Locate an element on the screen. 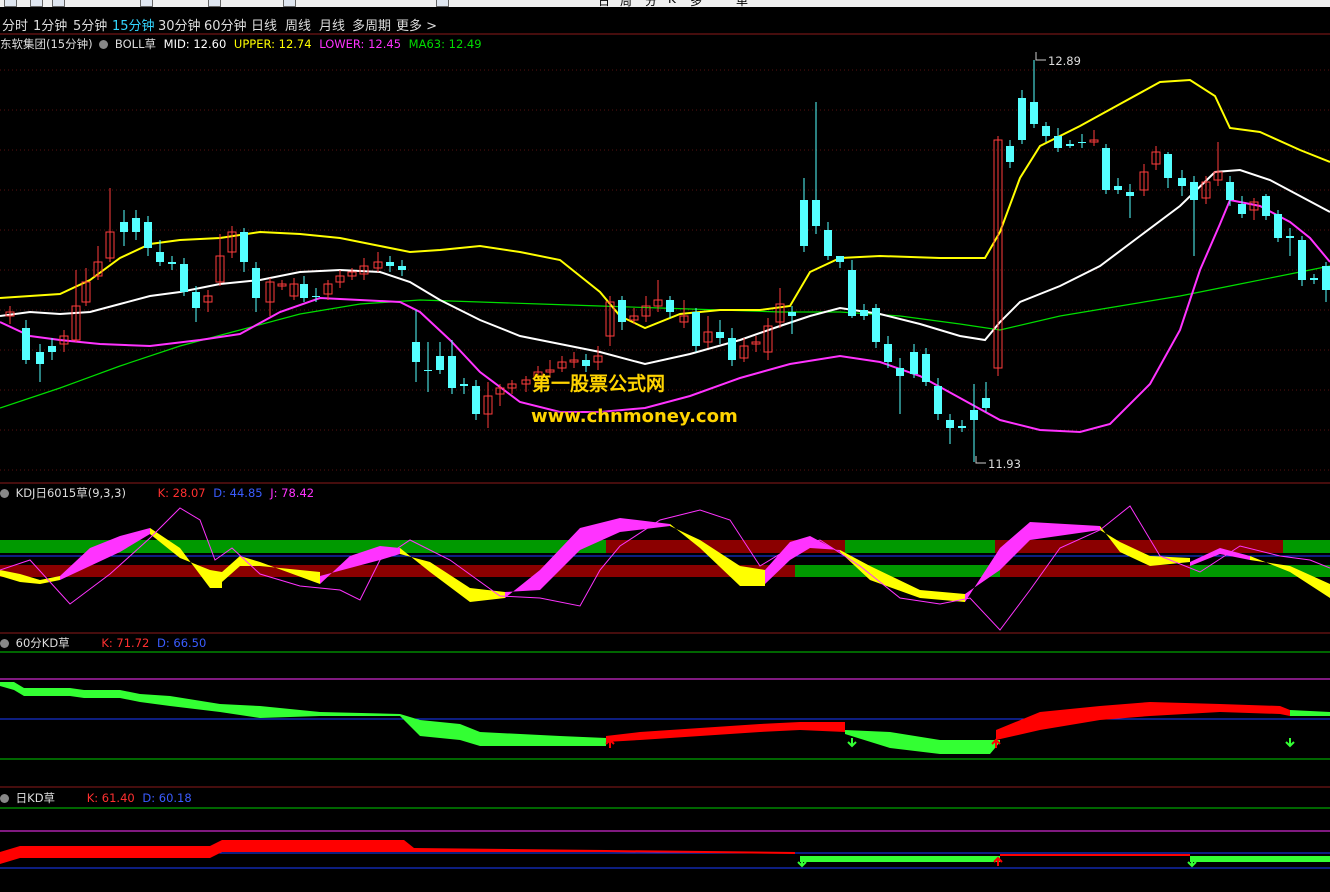  kd60-name: 60分KD草 is located at coordinates (43, 643).